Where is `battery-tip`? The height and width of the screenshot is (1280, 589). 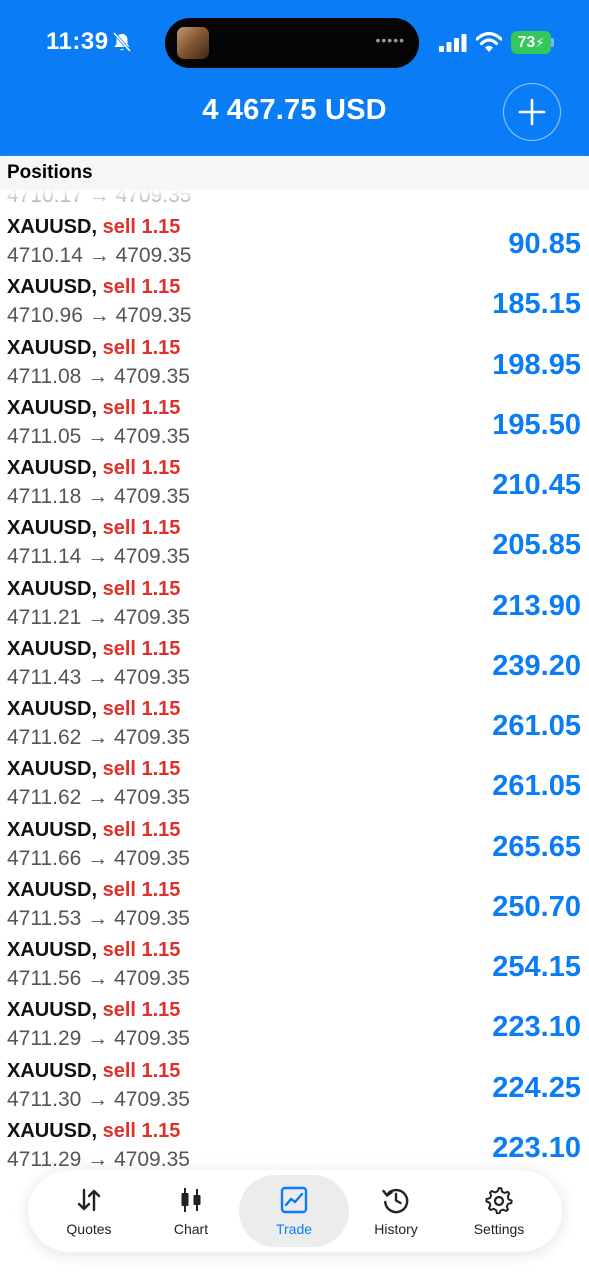 battery-tip is located at coordinates (552, 42).